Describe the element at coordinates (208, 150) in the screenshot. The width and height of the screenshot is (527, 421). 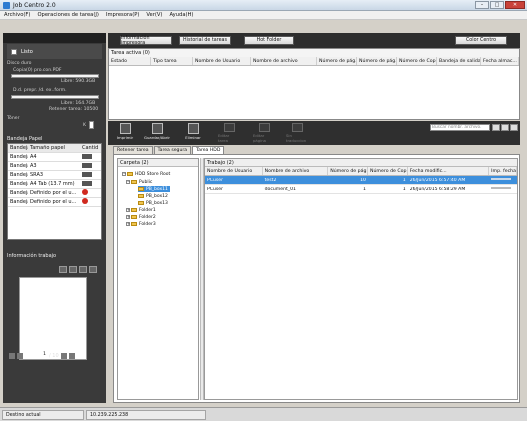
I see `tab-hdd: Tarea HDD` at that location.